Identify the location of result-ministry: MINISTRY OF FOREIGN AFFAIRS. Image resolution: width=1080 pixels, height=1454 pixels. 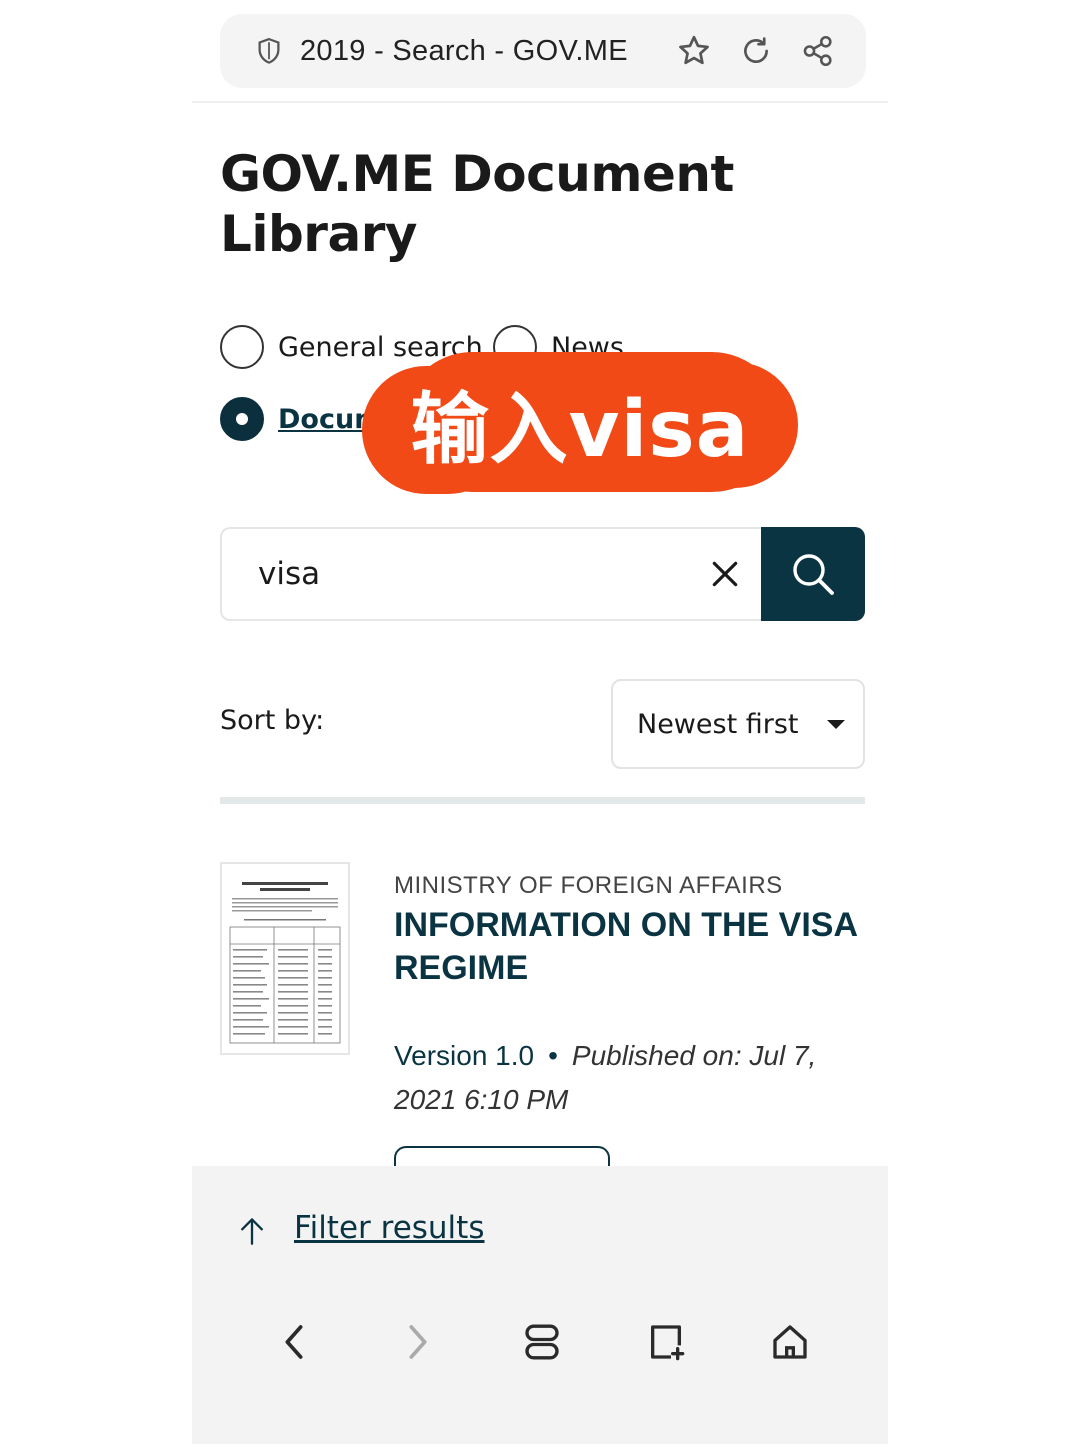
(588, 885).